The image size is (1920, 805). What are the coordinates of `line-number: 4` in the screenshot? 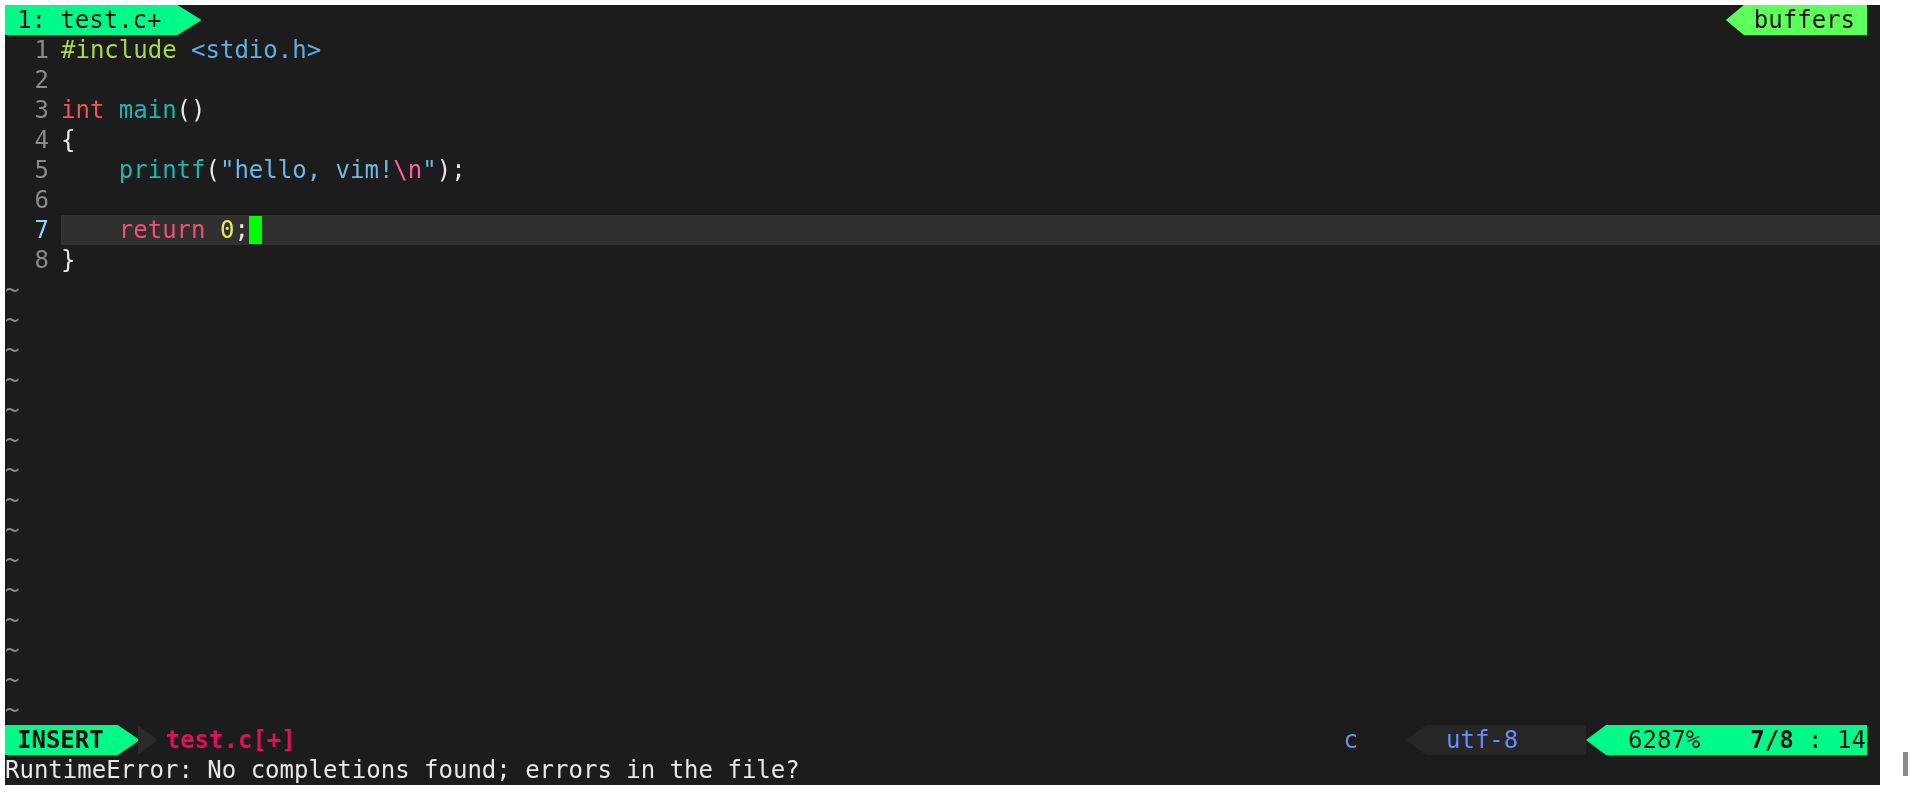 It's located at (41, 140).